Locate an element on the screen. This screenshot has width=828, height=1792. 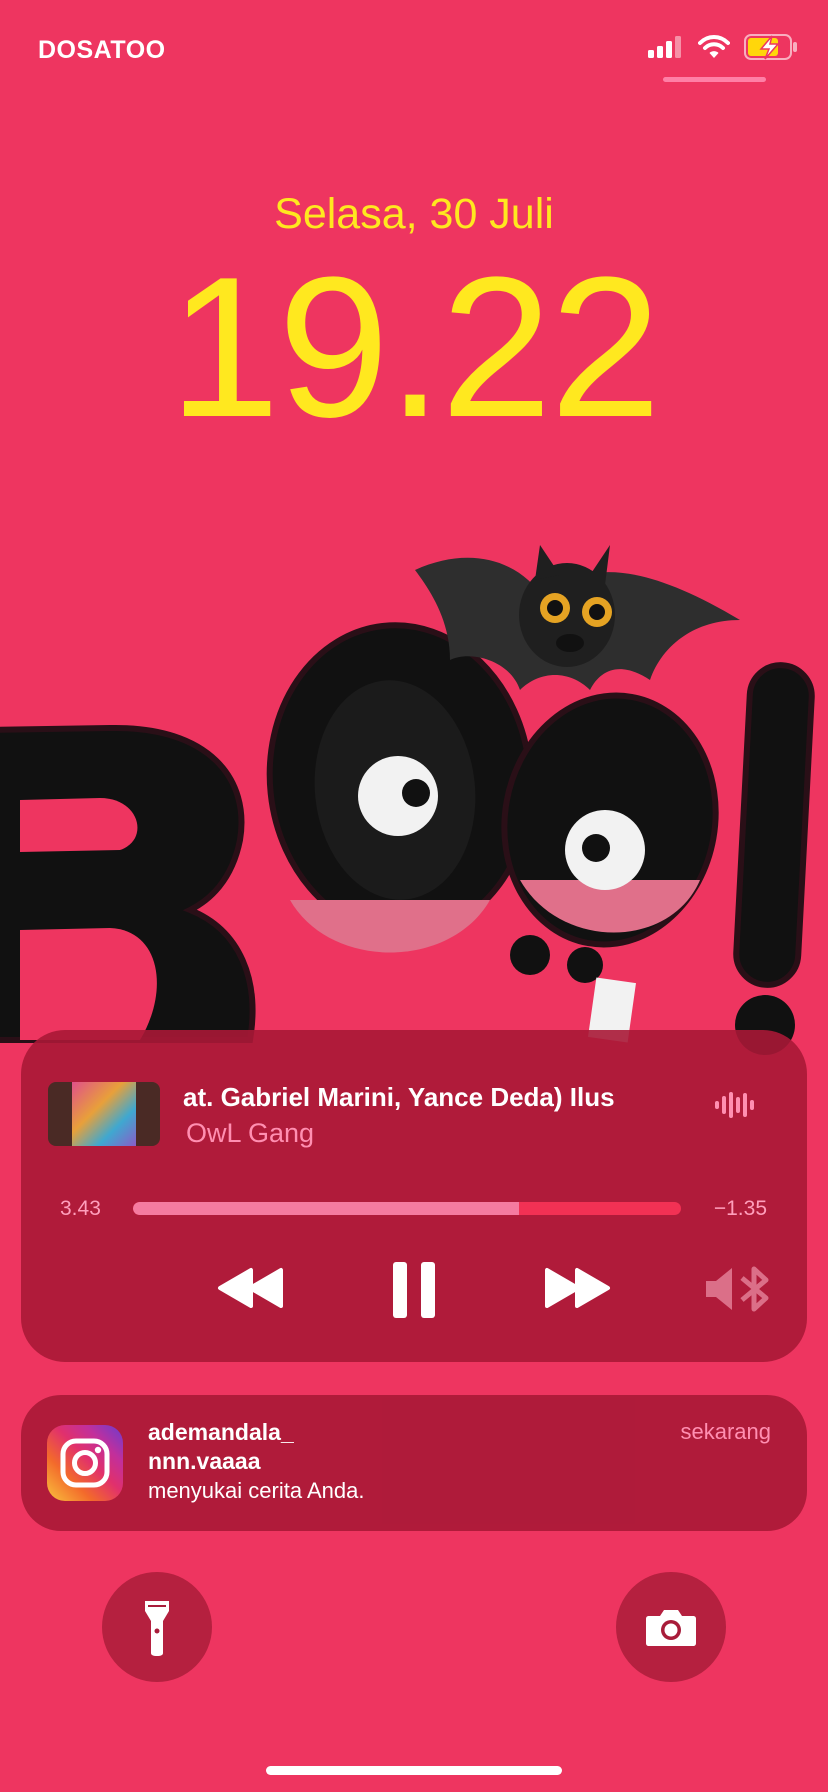
notification-title: ademandala_ is located at coordinates (221, 1432).